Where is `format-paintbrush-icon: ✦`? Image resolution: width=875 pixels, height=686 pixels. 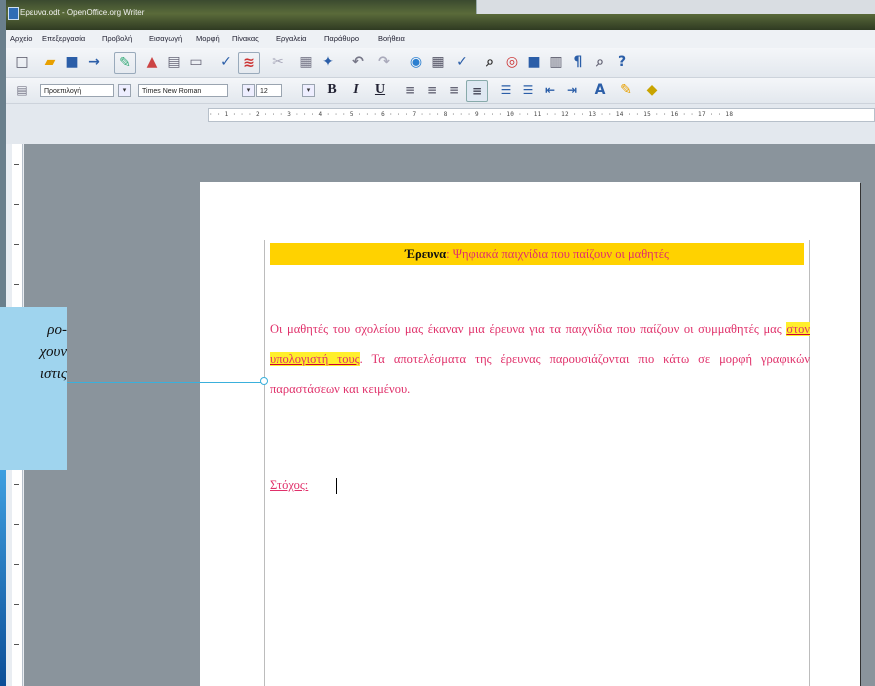
format-paintbrush-icon: ✦ is located at coordinates (328, 62).